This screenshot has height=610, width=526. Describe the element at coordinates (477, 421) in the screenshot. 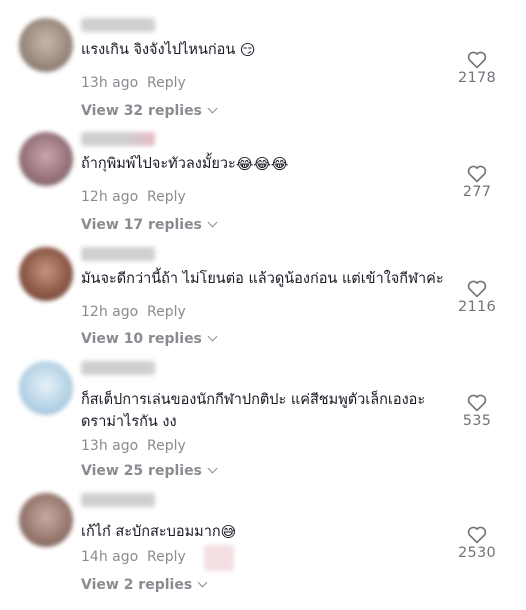

I see `like-count: 535` at that location.